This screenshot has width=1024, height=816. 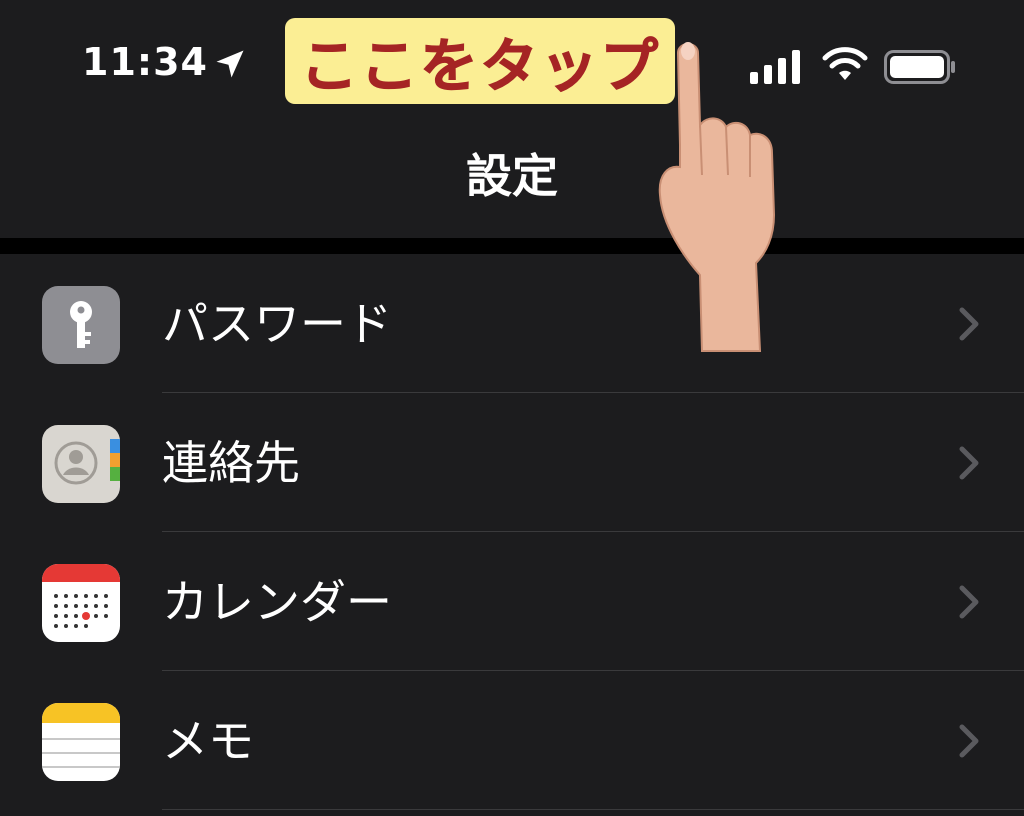 I want to click on status-time: 11:34, so click(x=145, y=62).